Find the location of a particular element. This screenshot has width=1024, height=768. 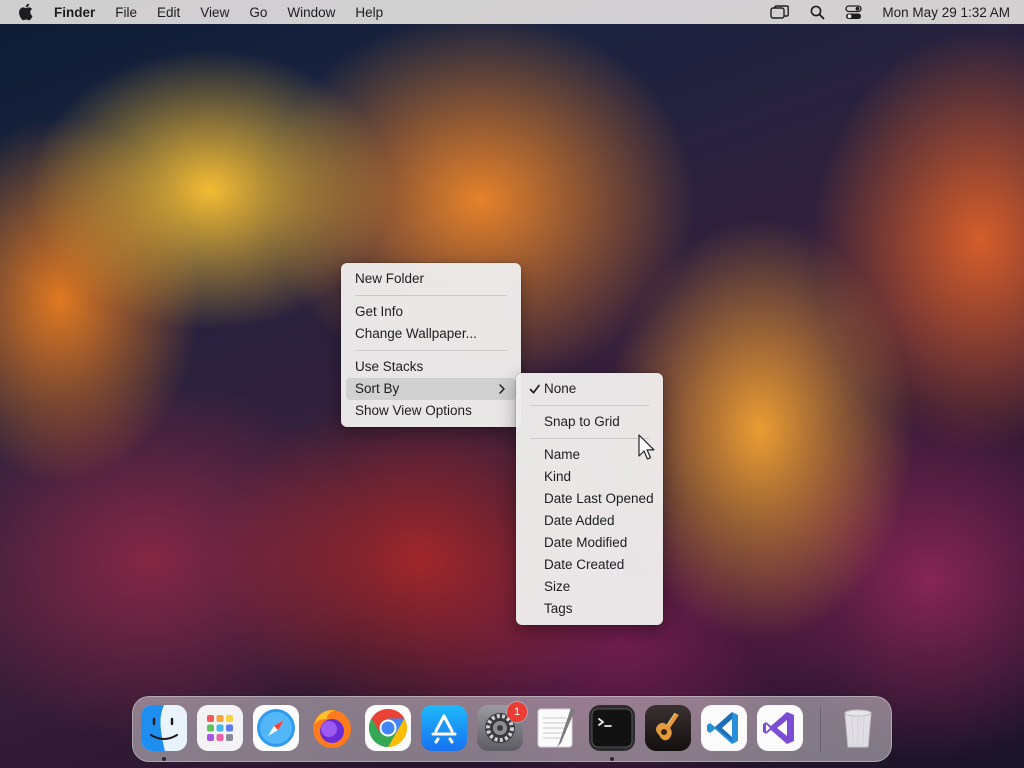

submenu-item-date-added: Date Added is located at coordinates (589, 521).